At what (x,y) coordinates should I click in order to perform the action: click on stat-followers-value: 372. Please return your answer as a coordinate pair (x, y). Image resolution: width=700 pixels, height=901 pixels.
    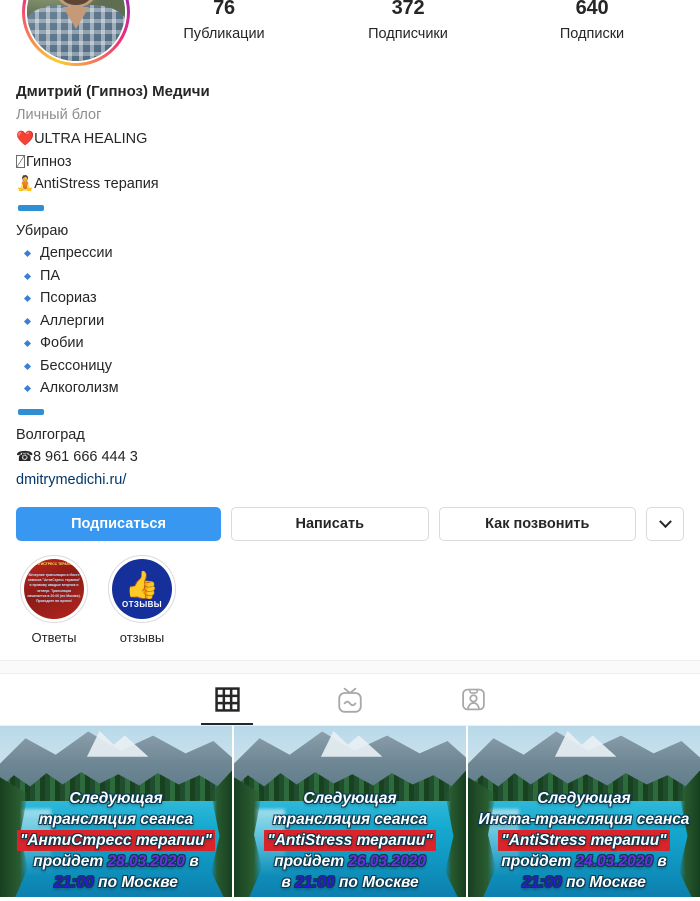
    Looking at the image, I should click on (408, 9).